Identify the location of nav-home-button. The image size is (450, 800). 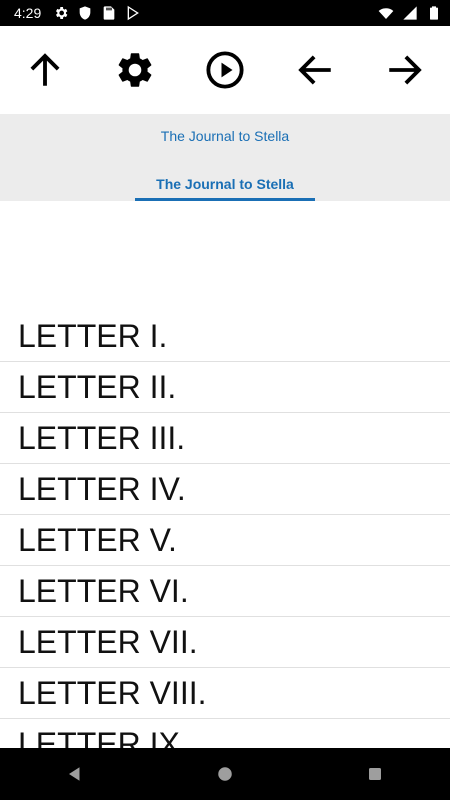
(225, 774).